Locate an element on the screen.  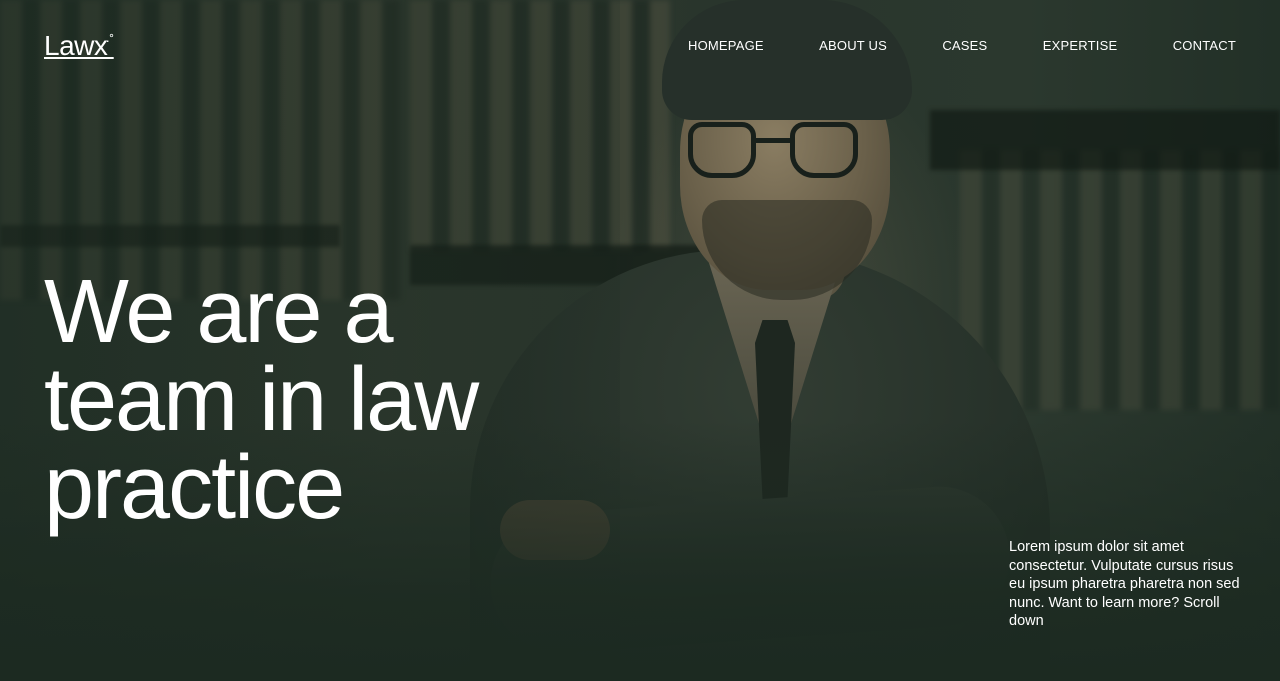
logo: Lawx·˚ is located at coordinates (79, 46).